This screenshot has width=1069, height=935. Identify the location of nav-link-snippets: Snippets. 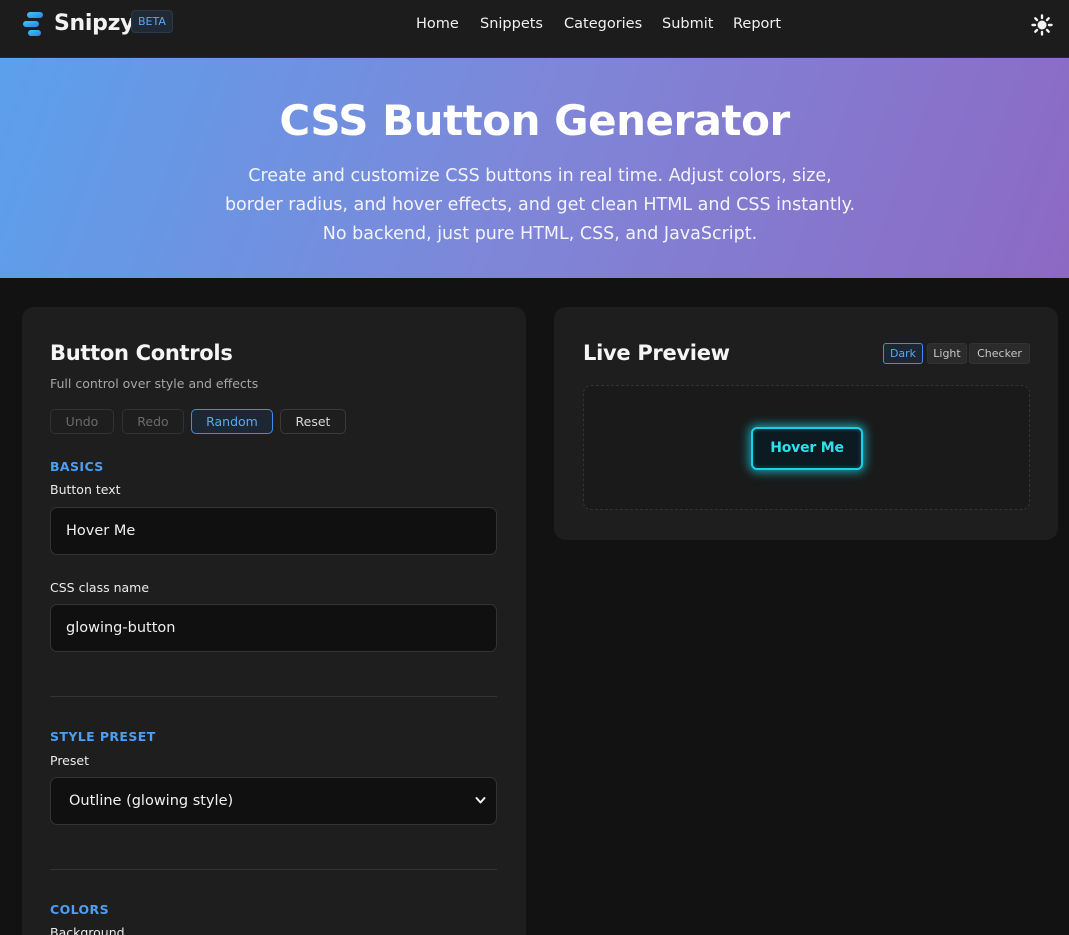
(511, 24).